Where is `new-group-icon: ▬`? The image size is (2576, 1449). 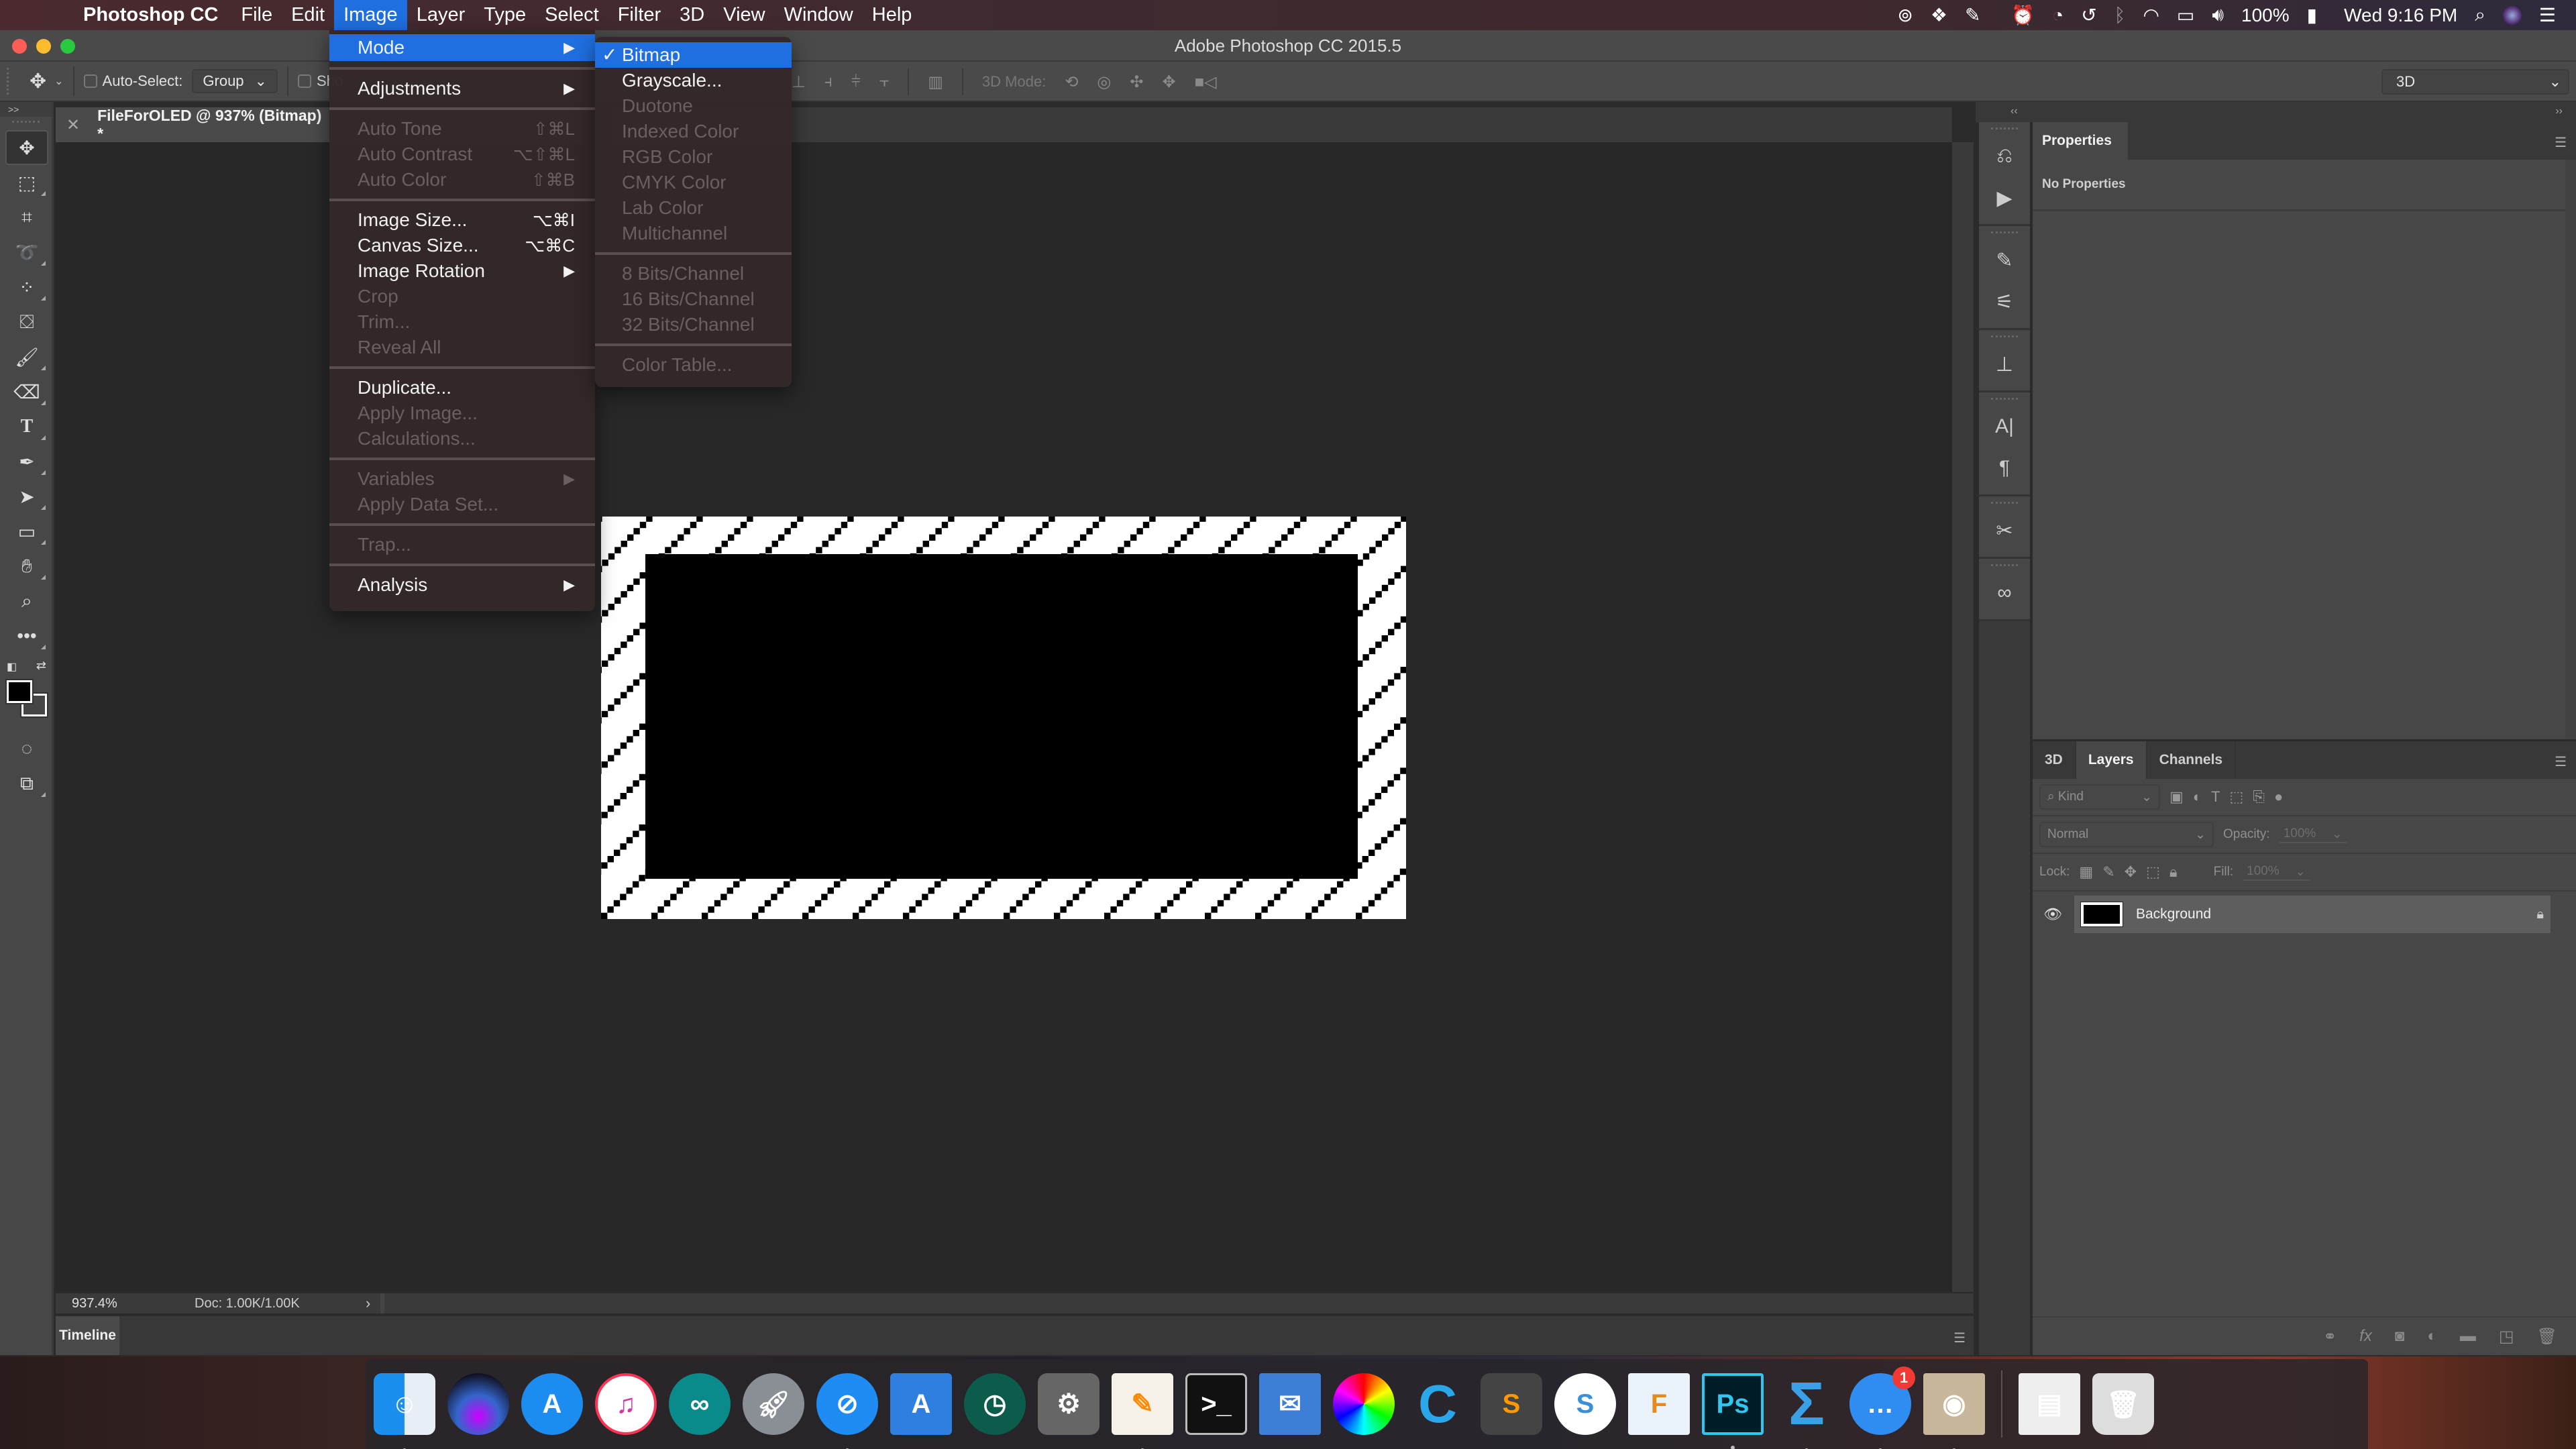 new-group-icon: ▬ is located at coordinates (2468, 1336).